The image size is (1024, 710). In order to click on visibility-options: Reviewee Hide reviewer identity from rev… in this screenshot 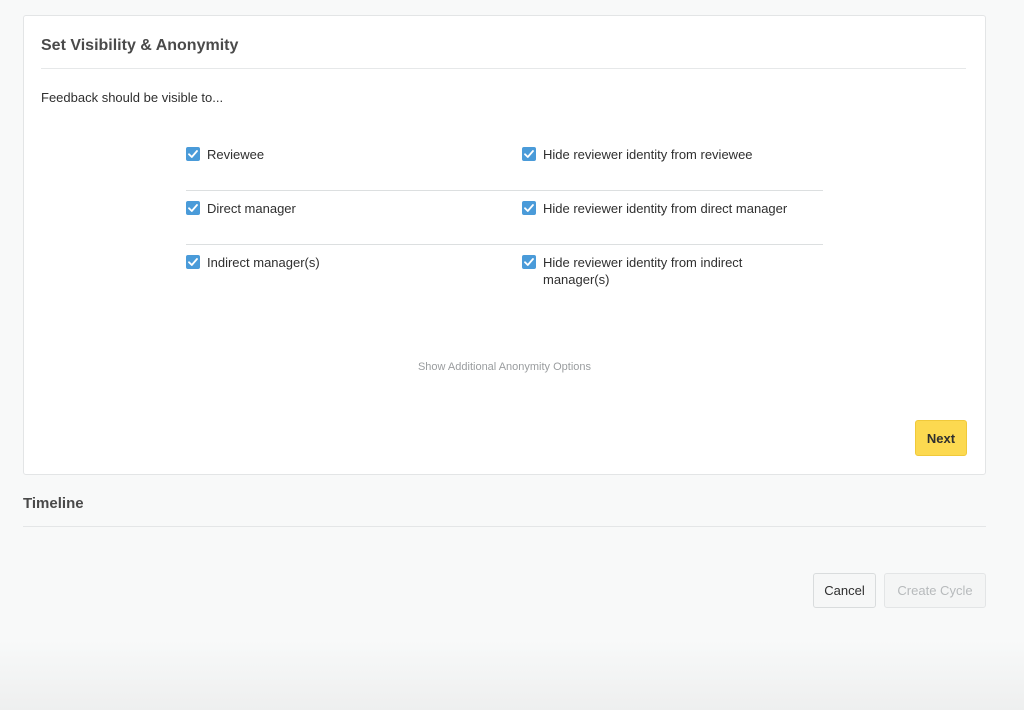, I will do `click(504, 221)`.